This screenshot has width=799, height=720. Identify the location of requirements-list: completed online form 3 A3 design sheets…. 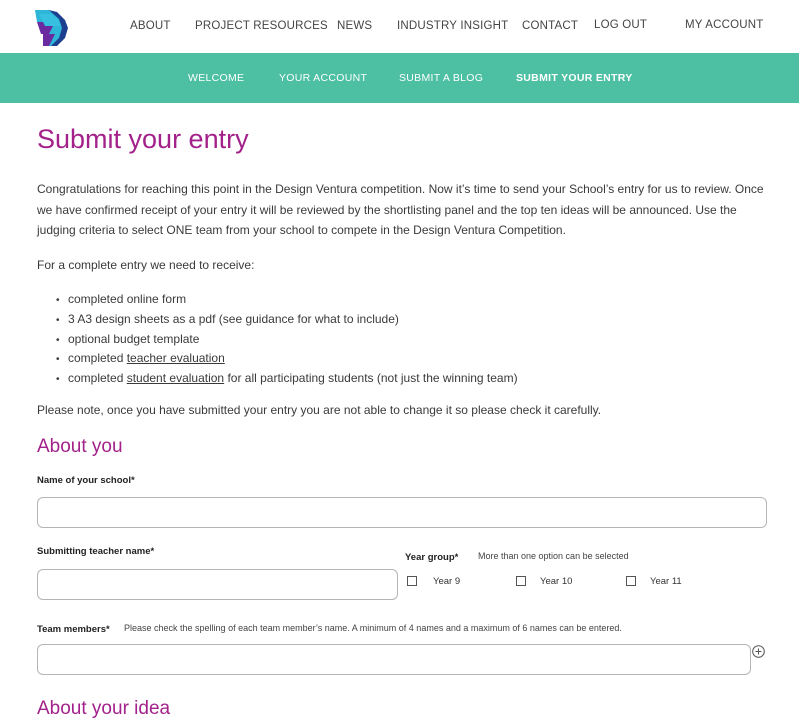
(287, 339).